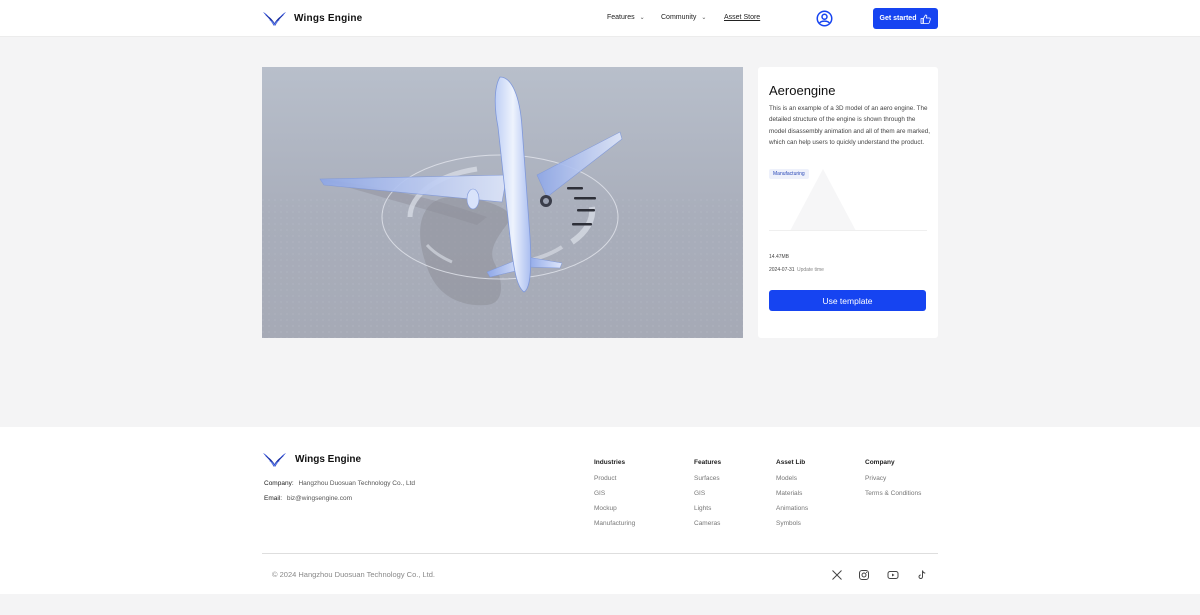 This screenshot has width=1200, height=615. What do you see at coordinates (707, 512) in the screenshot?
I see `footer-link: Lights` at bounding box center [707, 512].